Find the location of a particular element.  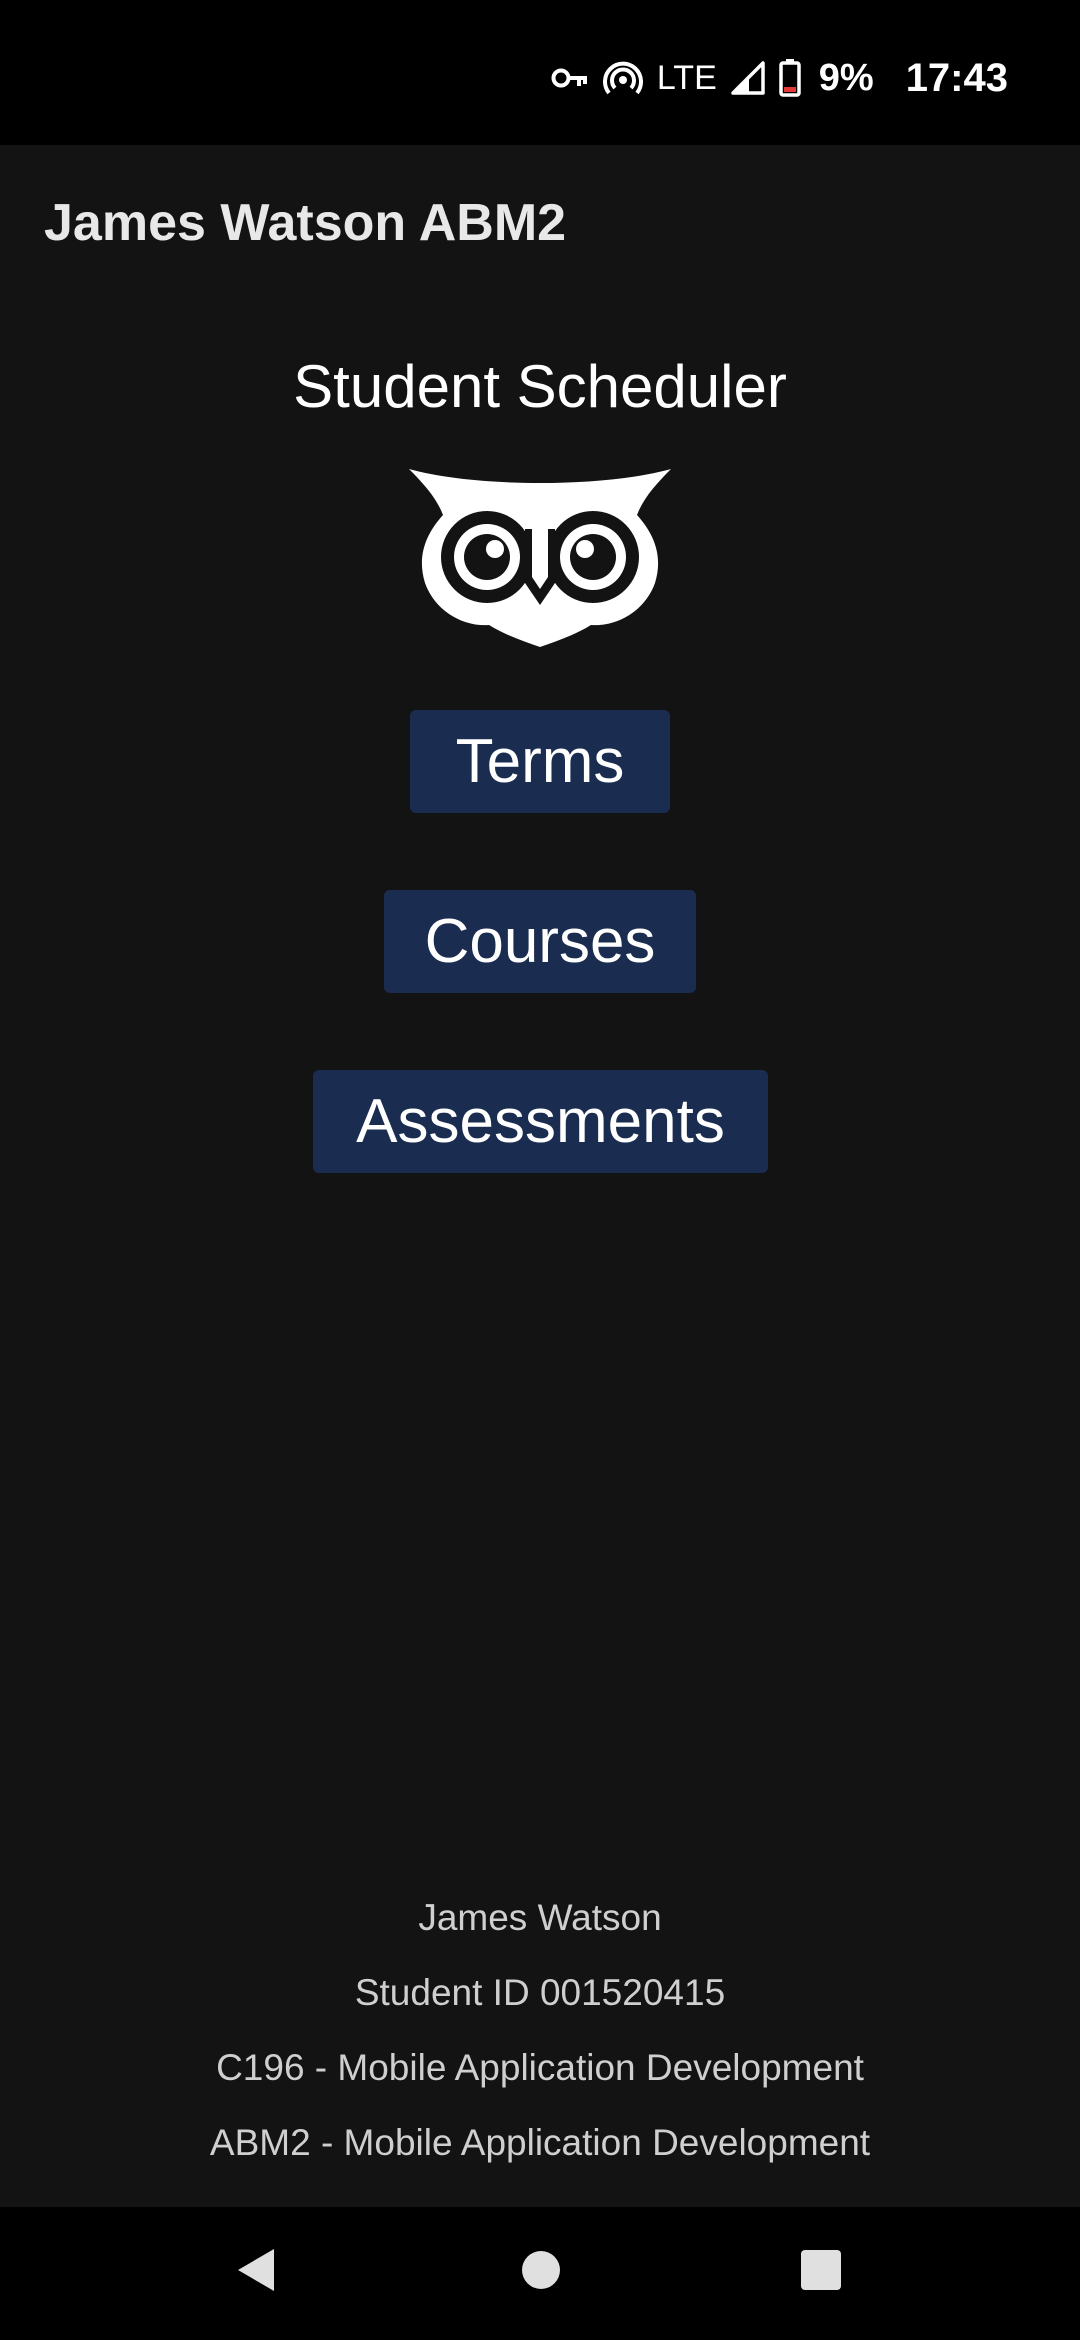

system-nav-bar is located at coordinates (540, 2273).